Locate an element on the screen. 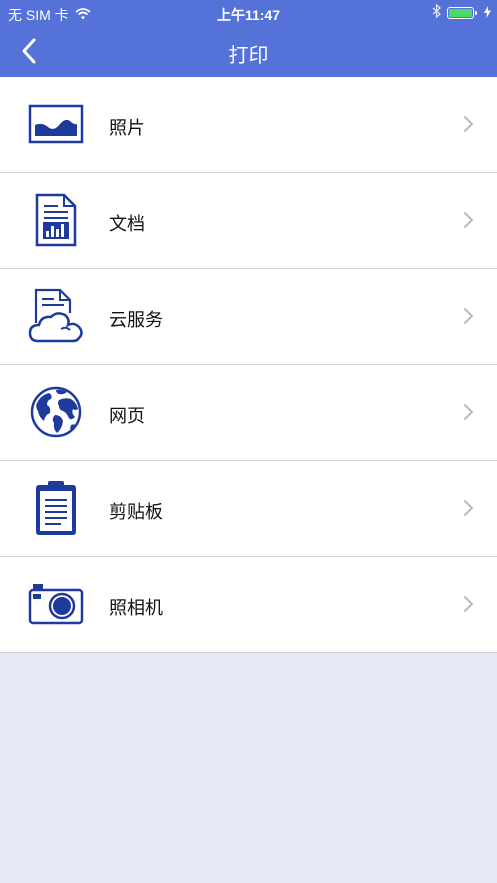 The width and height of the screenshot is (497, 883). clipboard-icon is located at coordinates (56, 508).